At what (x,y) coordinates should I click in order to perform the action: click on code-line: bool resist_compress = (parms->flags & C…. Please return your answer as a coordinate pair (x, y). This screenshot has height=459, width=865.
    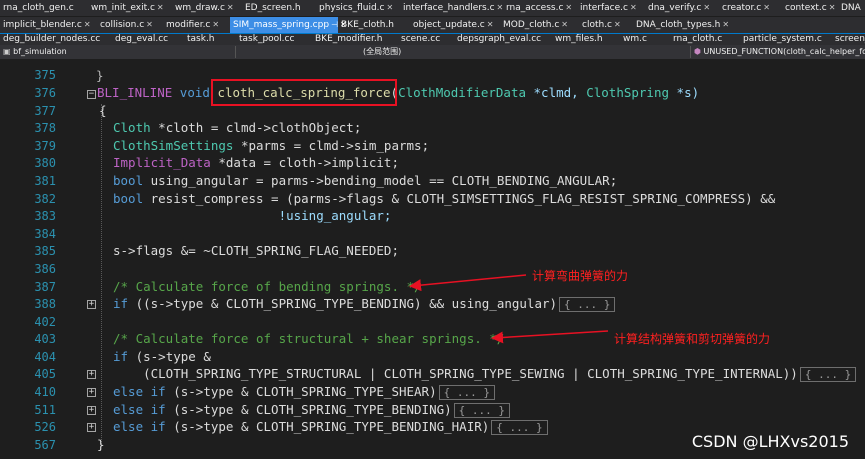
    Looking at the image, I should click on (444, 198).